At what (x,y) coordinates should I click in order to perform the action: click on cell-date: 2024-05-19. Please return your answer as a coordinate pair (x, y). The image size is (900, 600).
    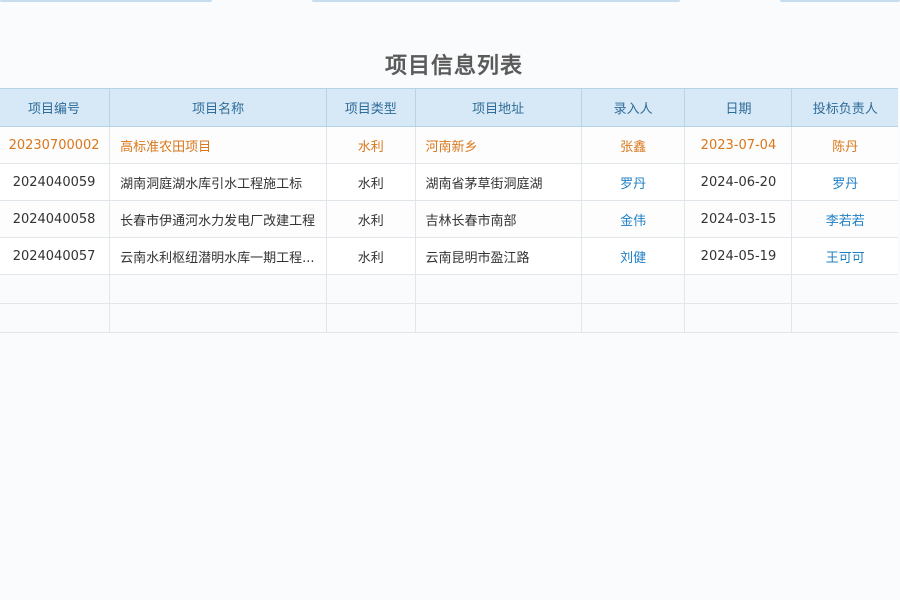
    Looking at the image, I should click on (738, 256).